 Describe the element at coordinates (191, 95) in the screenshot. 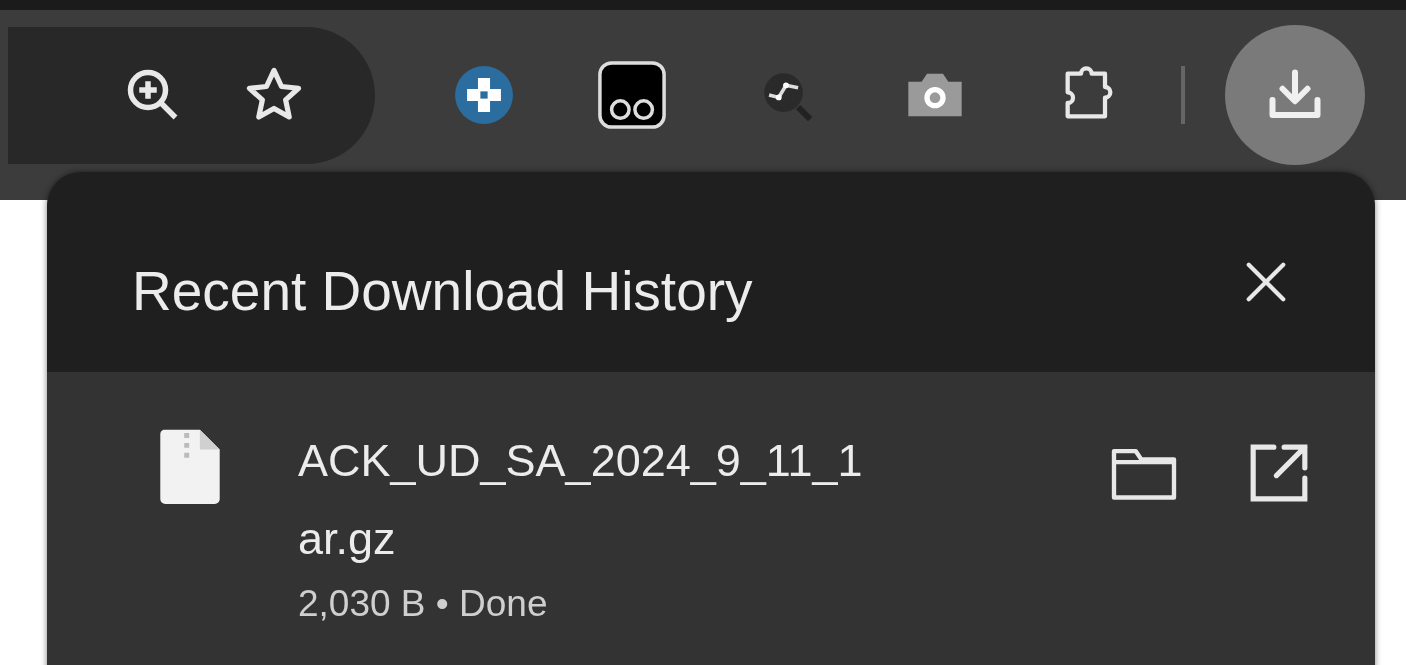

I see `address-bar` at that location.